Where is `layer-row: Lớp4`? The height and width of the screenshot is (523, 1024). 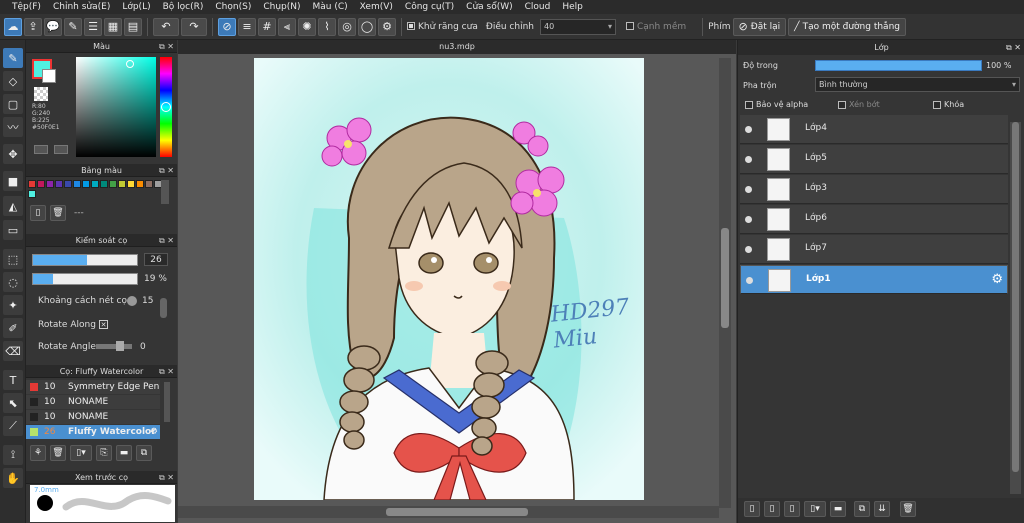 layer-row: Lớp4 is located at coordinates (874, 129).